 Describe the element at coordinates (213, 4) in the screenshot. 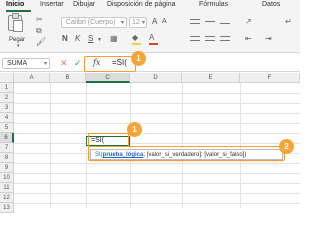

I see `tab-formulas: Fórmulas` at that location.